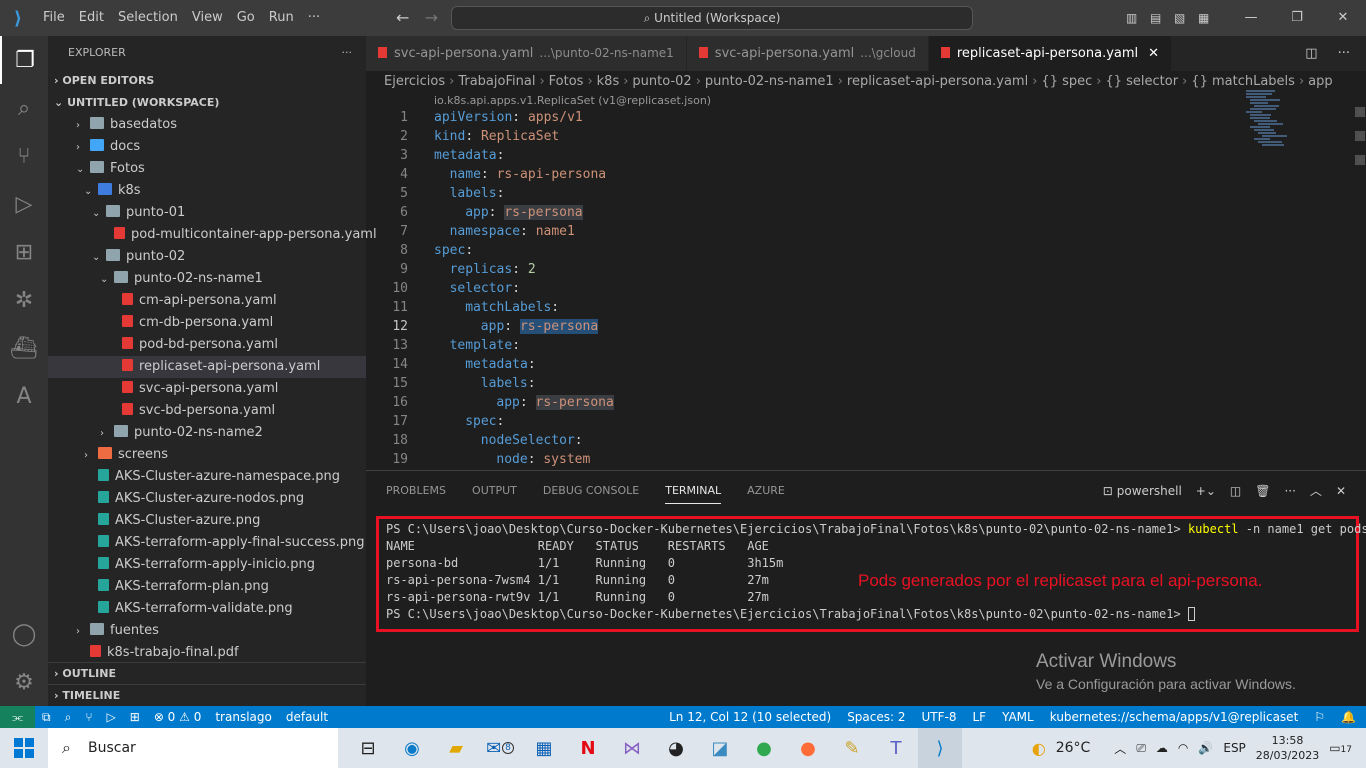 The image size is (1366, 768). What do you see at coordinates (1319, 717) in the screenshot?
I see `feedback-icon: ⚐` at bounding box center [1319, 717].